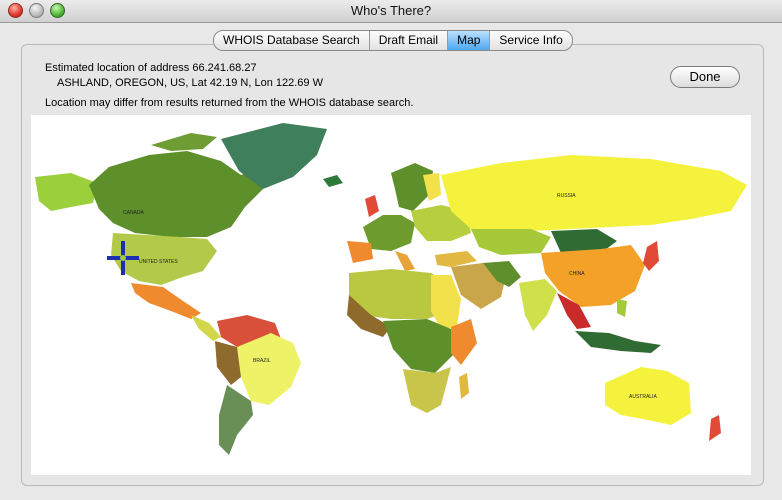 Image resolution: width=782 pixels, height=500 pixels. I want to click on philippines, so click(622, 308).